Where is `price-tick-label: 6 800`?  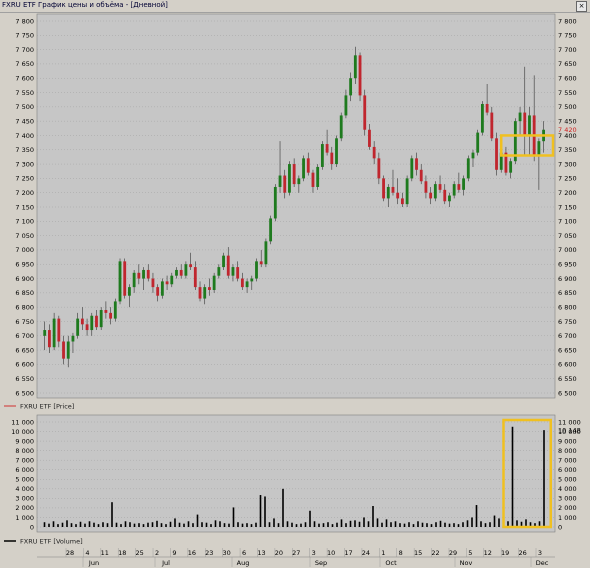 price-tick-label: 6 800 is located at coordinates (24, 307).